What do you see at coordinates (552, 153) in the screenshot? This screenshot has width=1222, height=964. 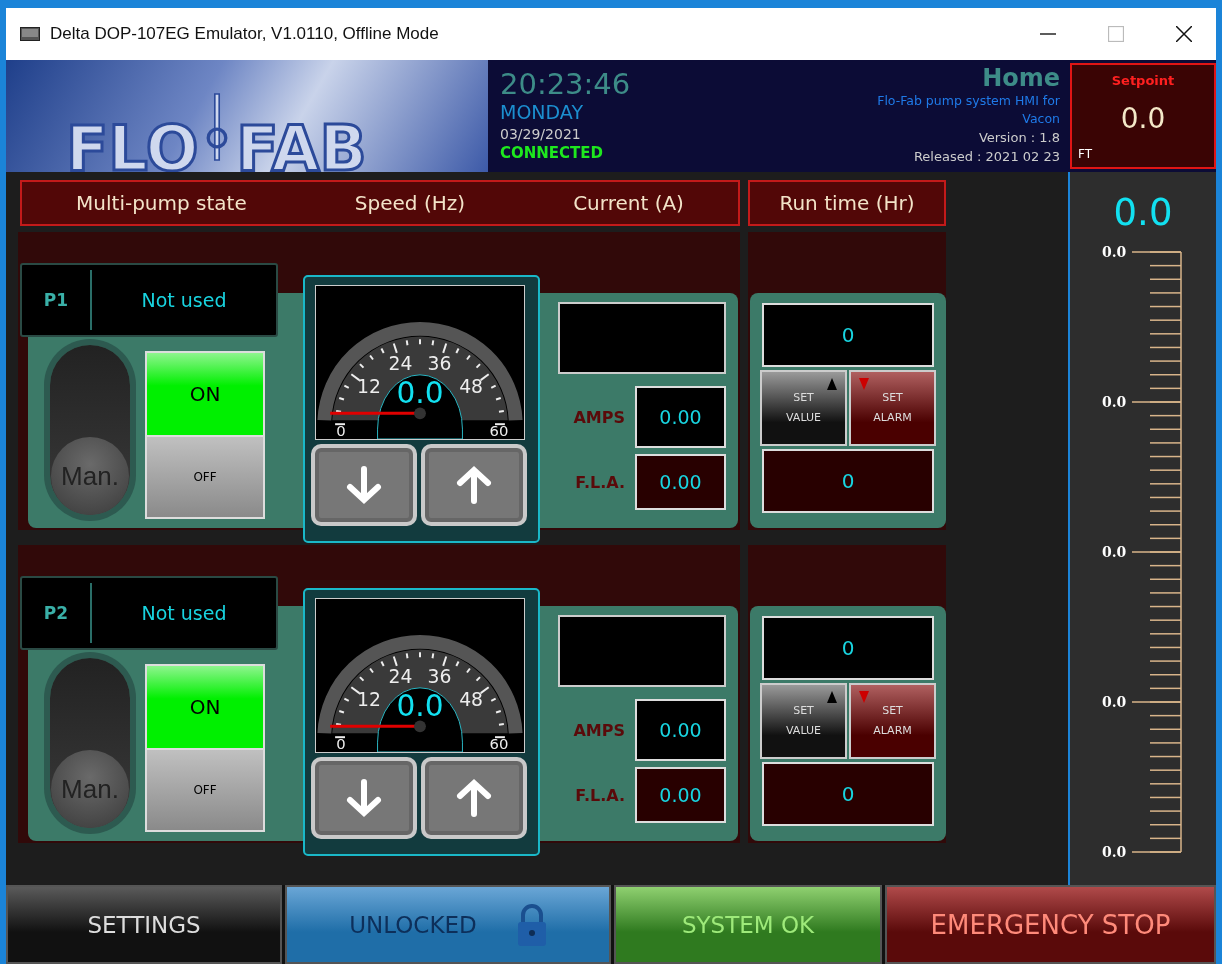 I see `connection-status: CONNECTED` at bounding box center [552, 153].